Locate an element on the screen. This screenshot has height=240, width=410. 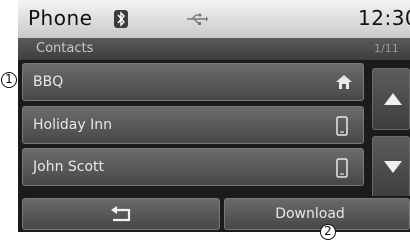
contact-name: Holiday Inn is located at coordinates (72, 125).